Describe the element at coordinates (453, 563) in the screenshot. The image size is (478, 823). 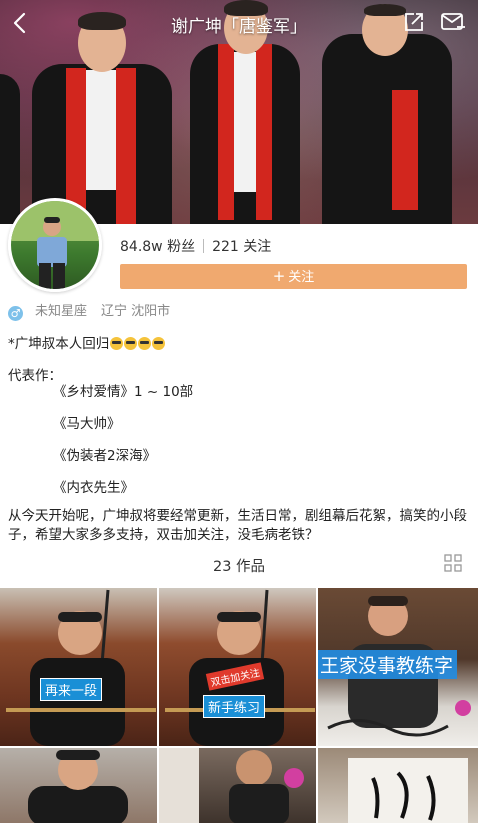
I see `grid-icon` at that location.